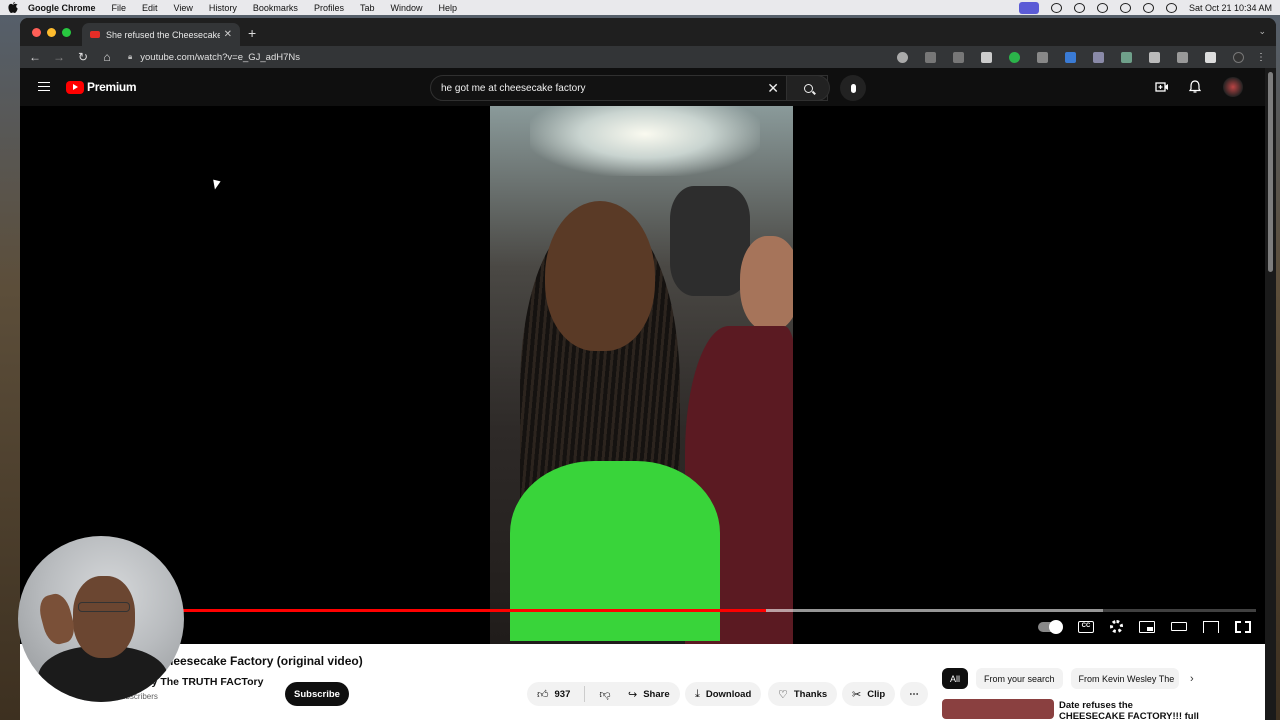 This screenshot has width=1280, height=720. I want to click on extension-c-icon, so click(1098, 57).